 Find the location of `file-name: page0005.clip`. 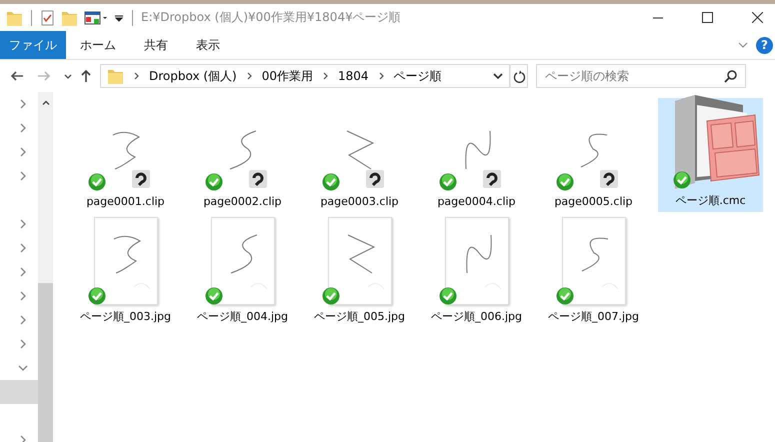

file-name: page0005.clip is located at coordinates (593, 201).